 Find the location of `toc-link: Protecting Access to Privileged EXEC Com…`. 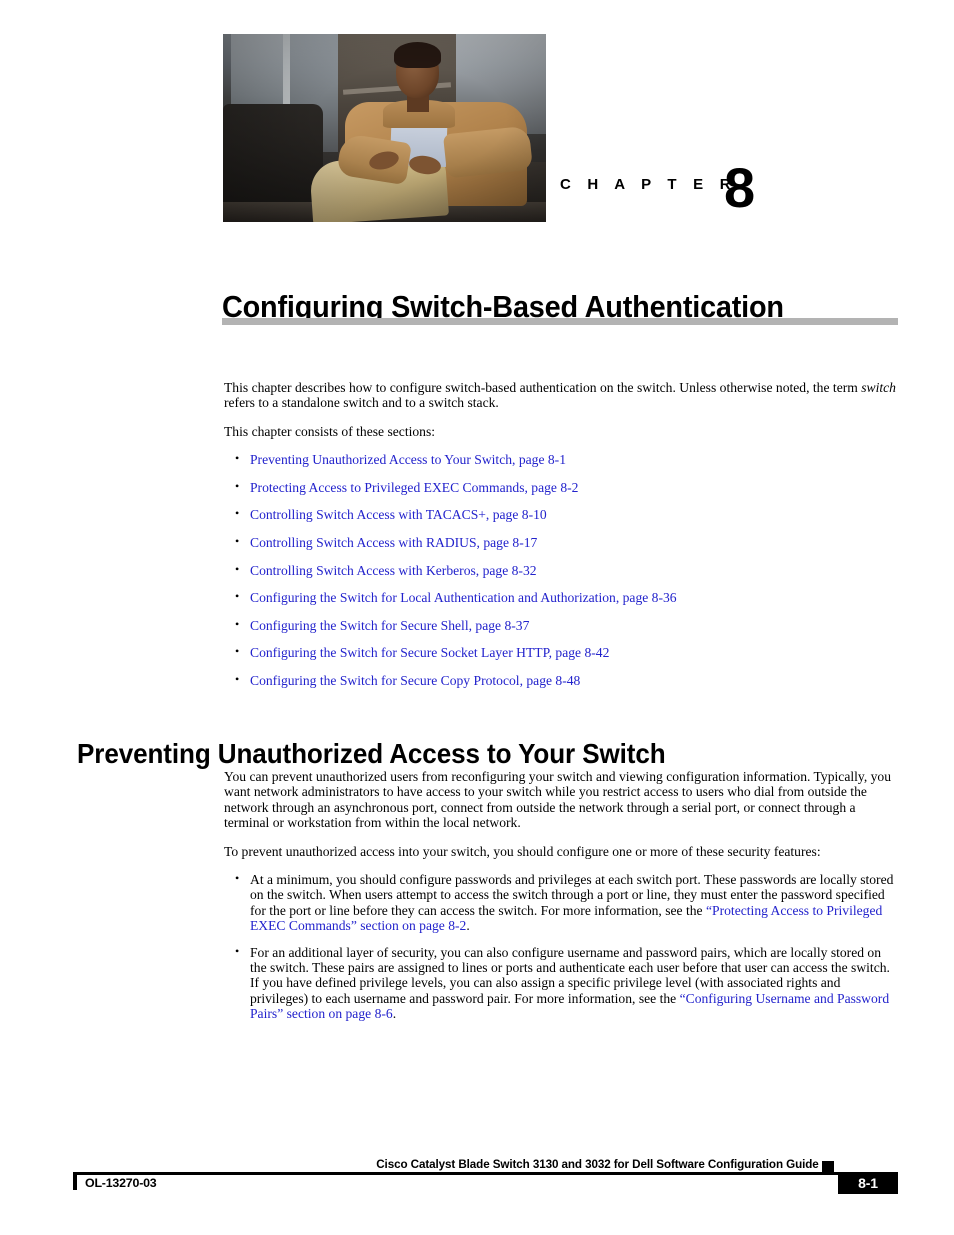

toc-link: Protecting Access to Privileged EXEC Com… is located at coordinates (414, 487).